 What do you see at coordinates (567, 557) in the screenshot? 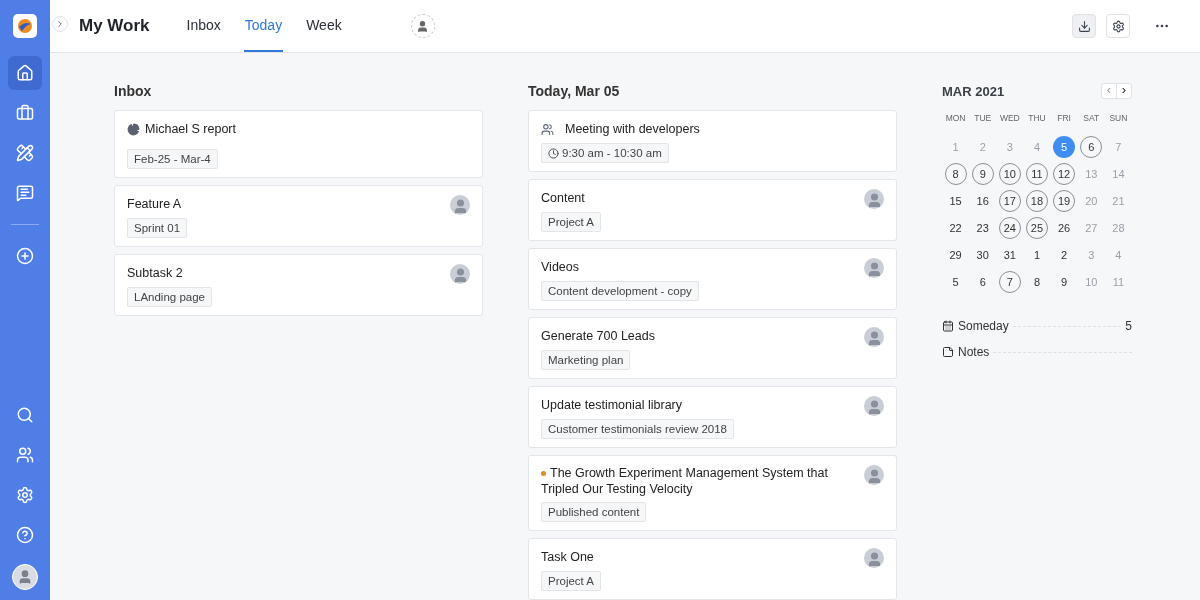
I see `task-title: Task One` at bounding box center [567, 557].